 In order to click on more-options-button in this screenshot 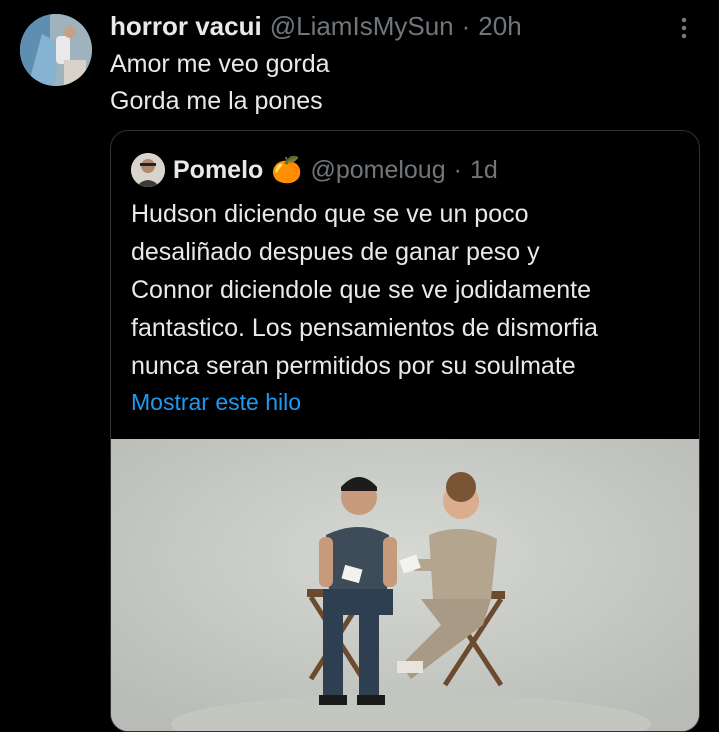, I will do `click(684, 28)`.